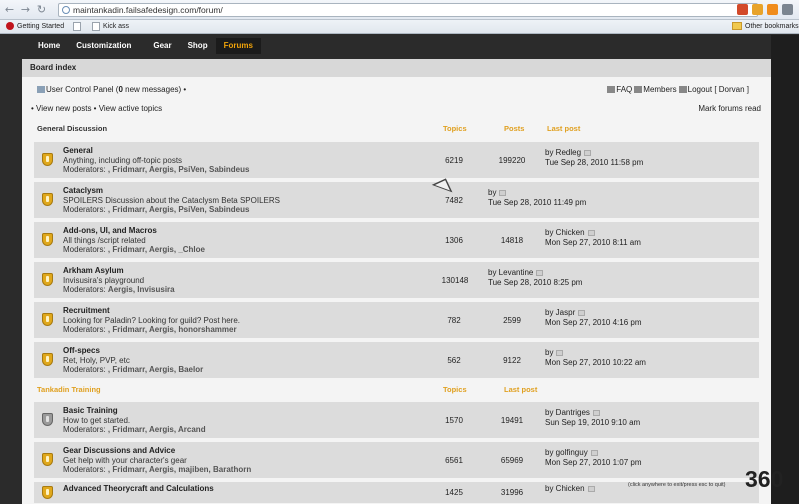 This screenshot has width=799, height=504. I want to click on category-title: Tankadin Training, so click(69, 389).